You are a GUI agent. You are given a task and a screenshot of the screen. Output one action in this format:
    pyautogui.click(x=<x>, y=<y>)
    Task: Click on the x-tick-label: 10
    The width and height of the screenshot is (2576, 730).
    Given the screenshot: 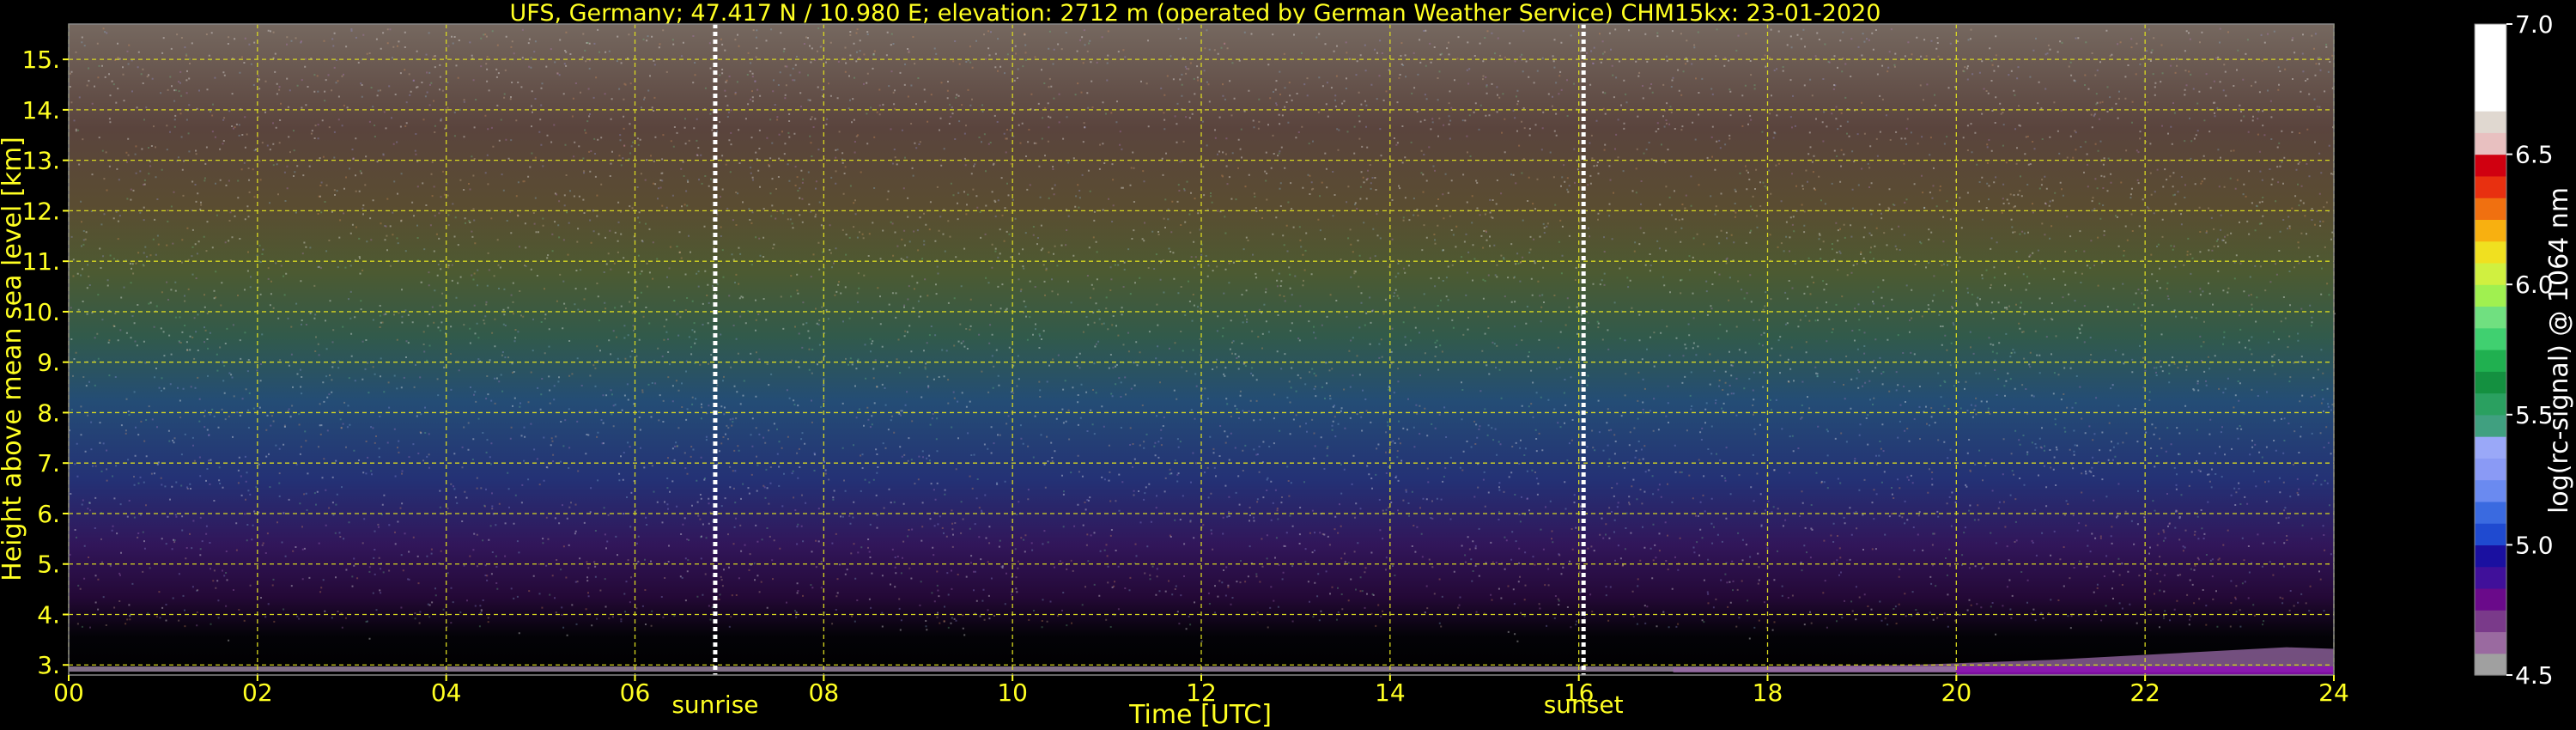 What is the action you would take?
    pyautogui.click(x=1013, y=692)
    